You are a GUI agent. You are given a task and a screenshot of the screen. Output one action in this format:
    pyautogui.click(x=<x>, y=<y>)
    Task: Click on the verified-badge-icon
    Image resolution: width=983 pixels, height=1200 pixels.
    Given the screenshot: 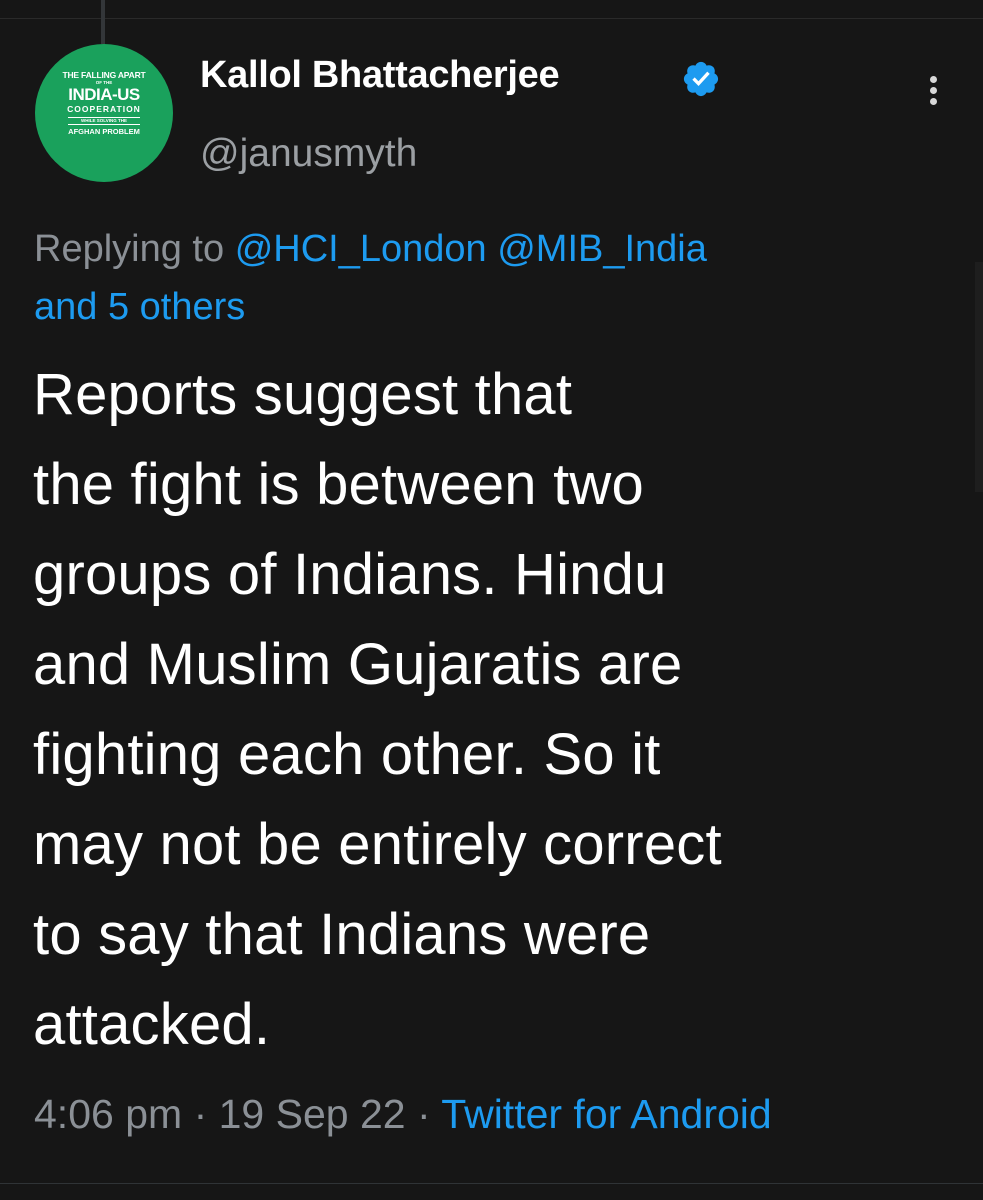 What is the action you would take?
    pyautogui.click(x=701, y=79)
    